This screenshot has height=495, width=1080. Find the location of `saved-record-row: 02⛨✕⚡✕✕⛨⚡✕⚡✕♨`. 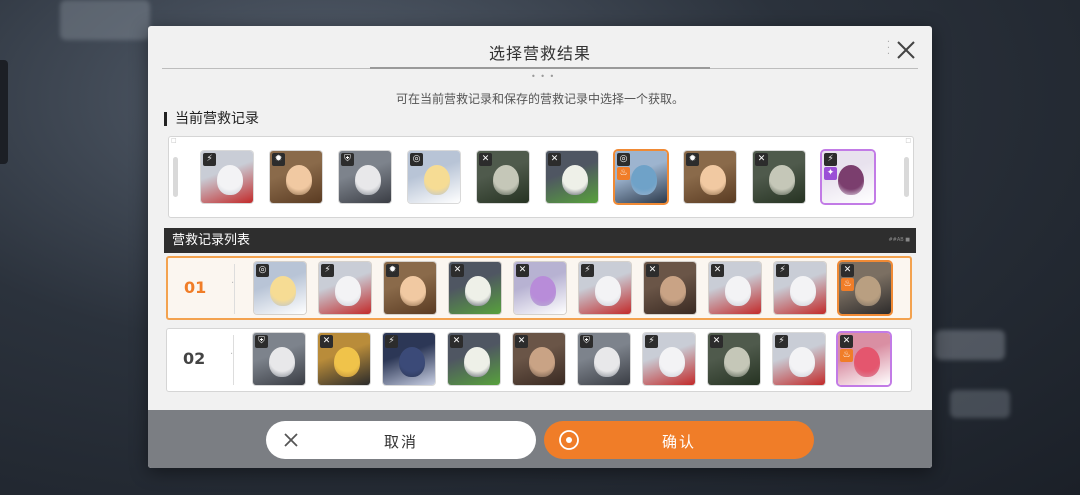

saved-record-row: 02⛨✕⚡✕✕⛨⚡✕⚡✕♨ is located at coordinates (539, 360).